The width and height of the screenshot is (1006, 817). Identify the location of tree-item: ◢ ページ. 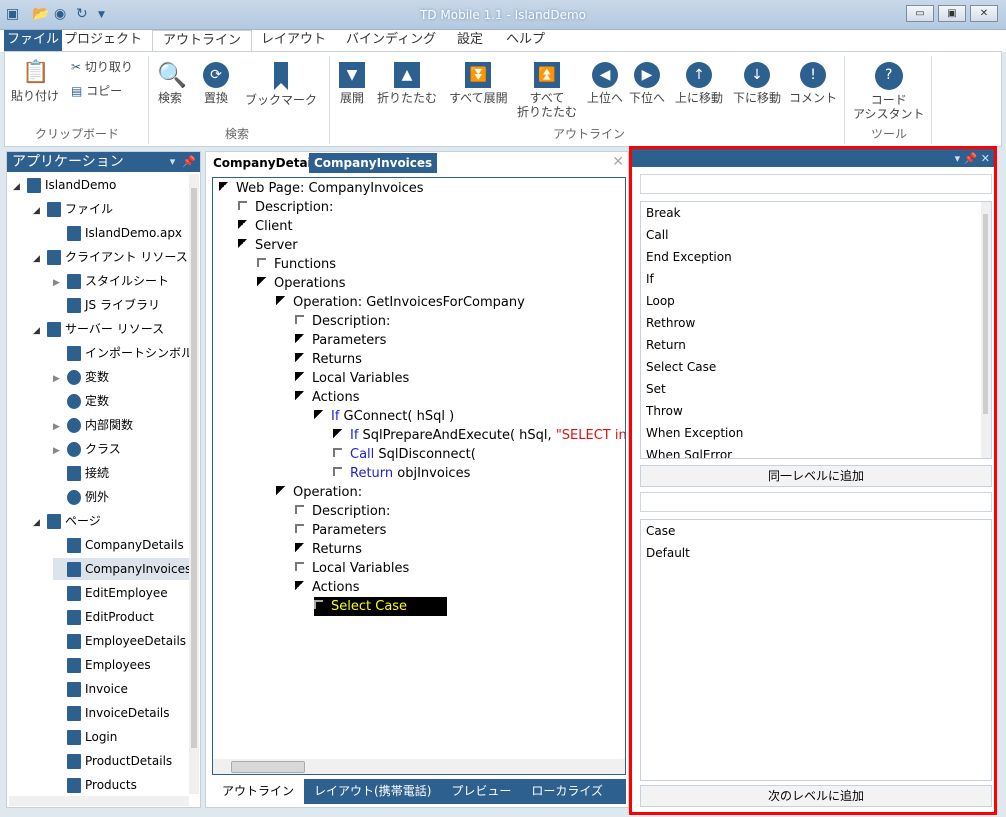
(67, 521).